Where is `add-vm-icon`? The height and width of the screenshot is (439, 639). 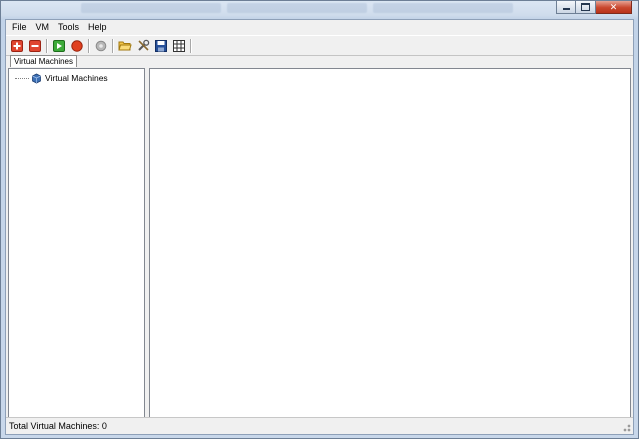 add-vm-icon is located at coordinates (17, 45).